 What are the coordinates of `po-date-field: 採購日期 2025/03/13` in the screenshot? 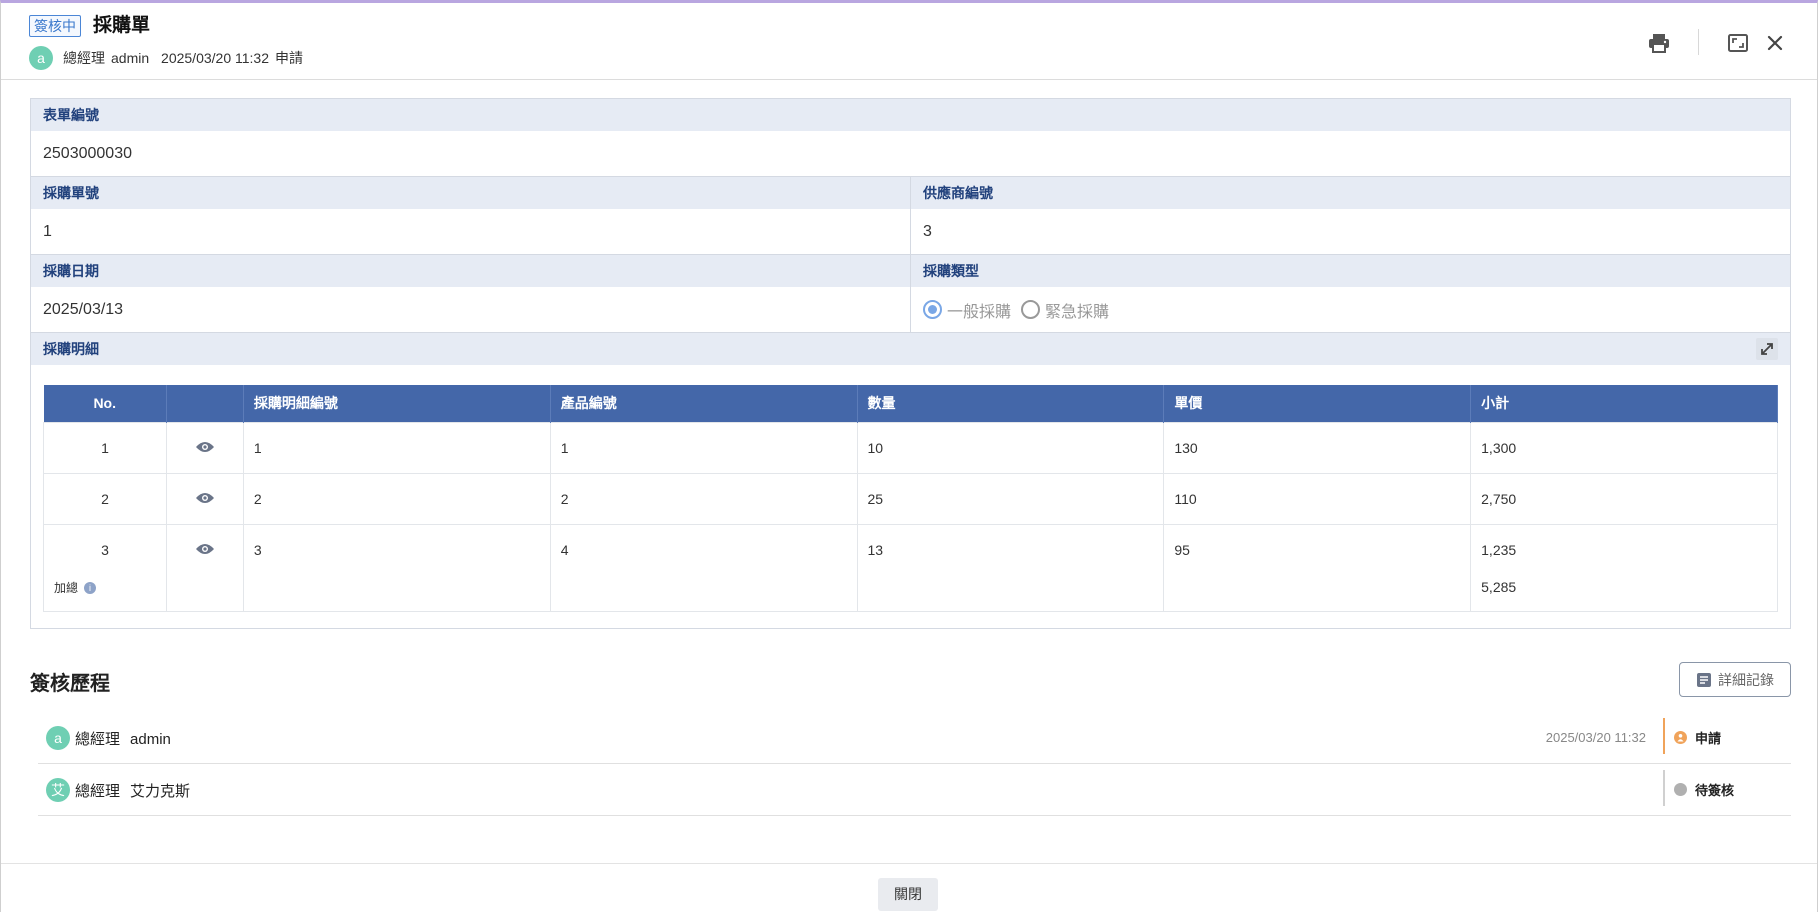 It's located at (471, 293).